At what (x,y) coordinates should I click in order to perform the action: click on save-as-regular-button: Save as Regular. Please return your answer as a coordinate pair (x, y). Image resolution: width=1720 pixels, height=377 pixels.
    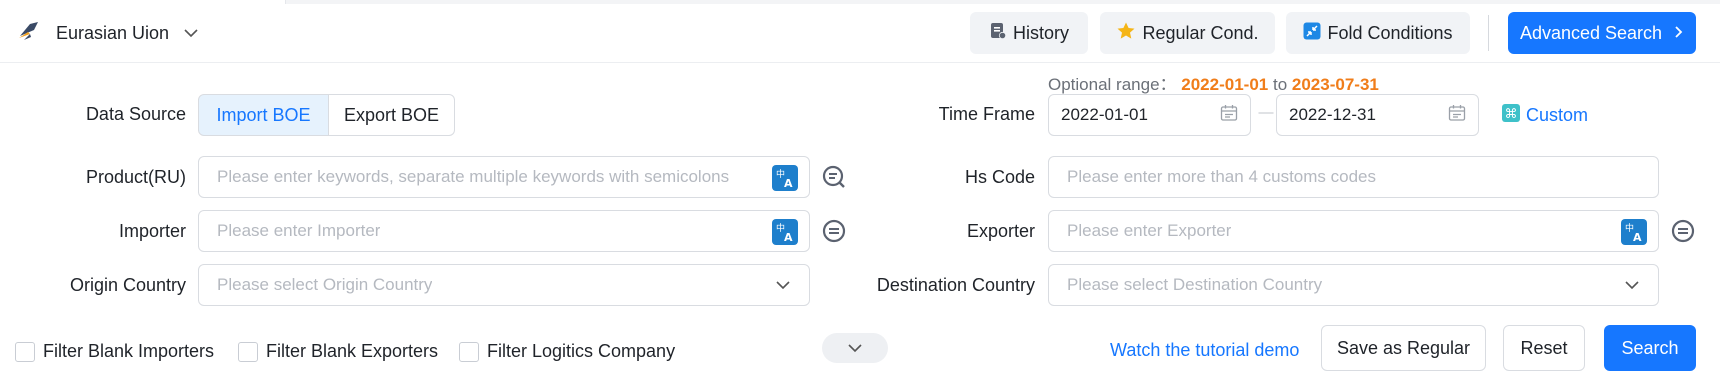
    Looking at the image, I should click on (1403, 348).